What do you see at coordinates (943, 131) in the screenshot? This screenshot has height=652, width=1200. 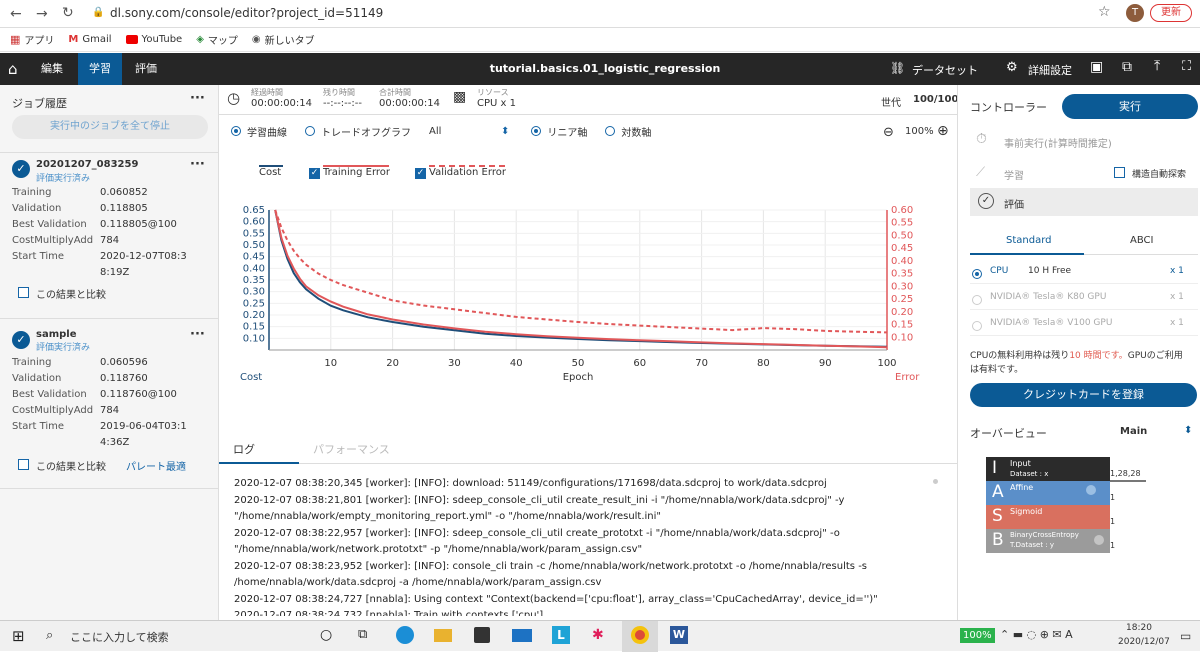 I see `zoom-in-icon: ⊕` at bounding box center [943, 131].